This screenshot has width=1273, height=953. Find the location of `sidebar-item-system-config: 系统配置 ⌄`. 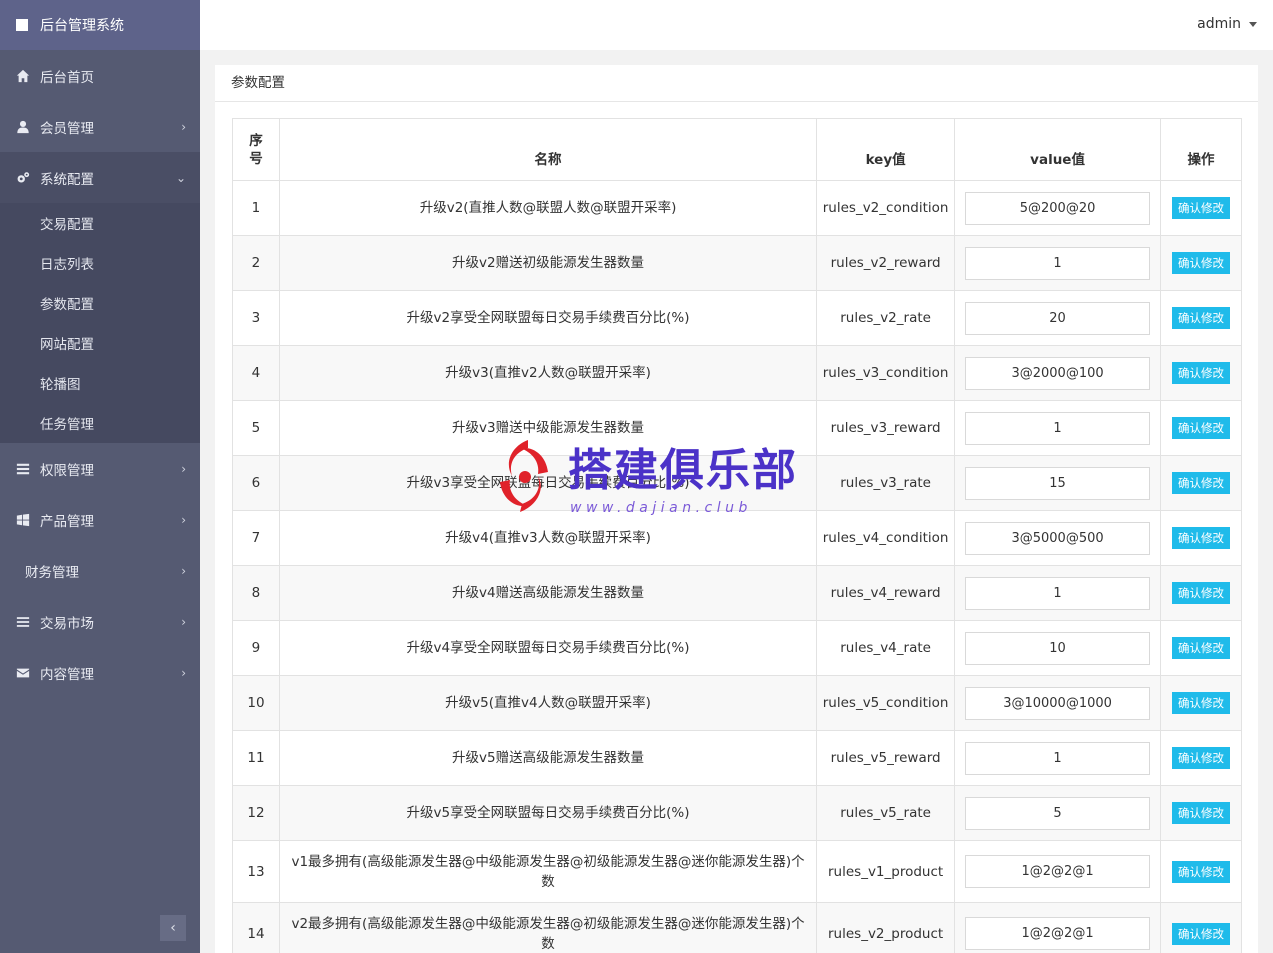

sidebar-item-system-config: 系统配置 ⌄ is located at coordinates (100, 177).